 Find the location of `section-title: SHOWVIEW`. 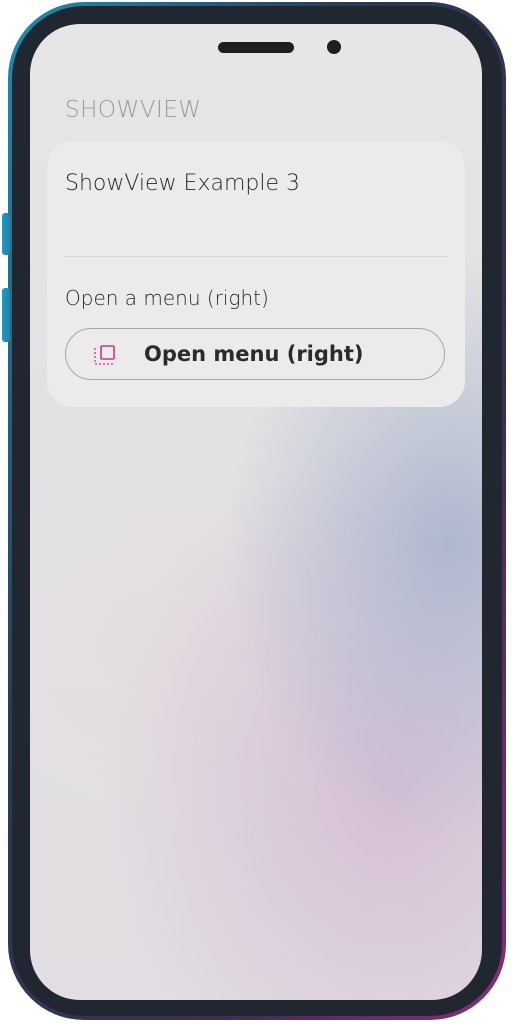

section-title: SHOWVIEW is located at coordinates (133, 110).